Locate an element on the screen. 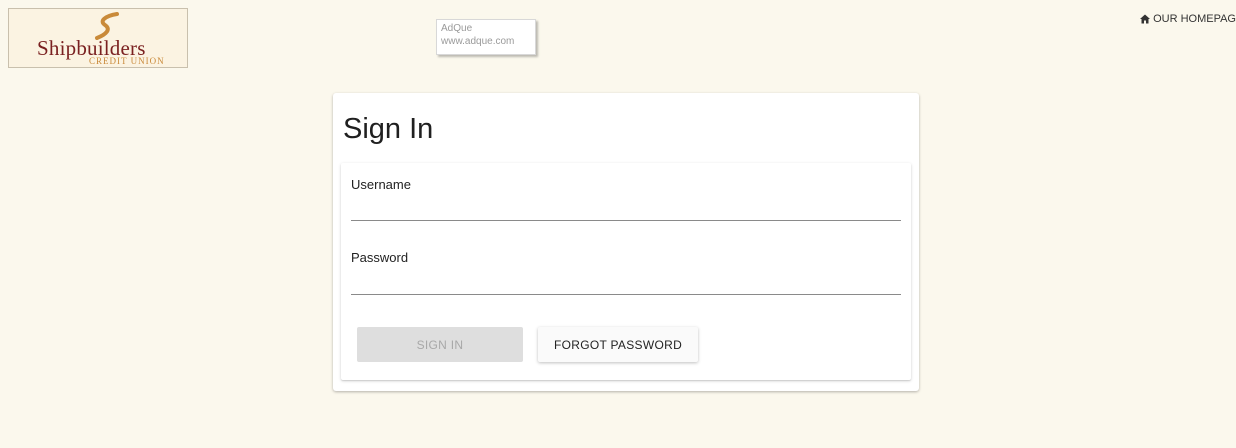  ad-title: AdQue is located at coordinates (457, 28).